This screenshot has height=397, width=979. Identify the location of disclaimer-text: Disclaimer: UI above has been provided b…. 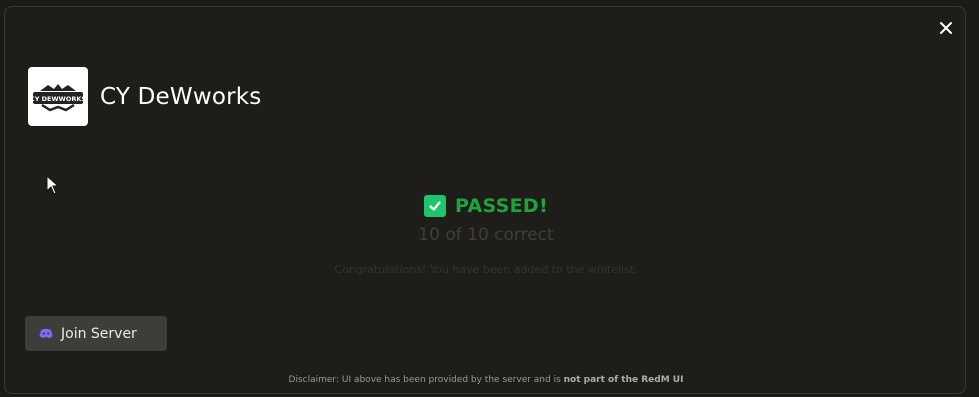
(426, 380).